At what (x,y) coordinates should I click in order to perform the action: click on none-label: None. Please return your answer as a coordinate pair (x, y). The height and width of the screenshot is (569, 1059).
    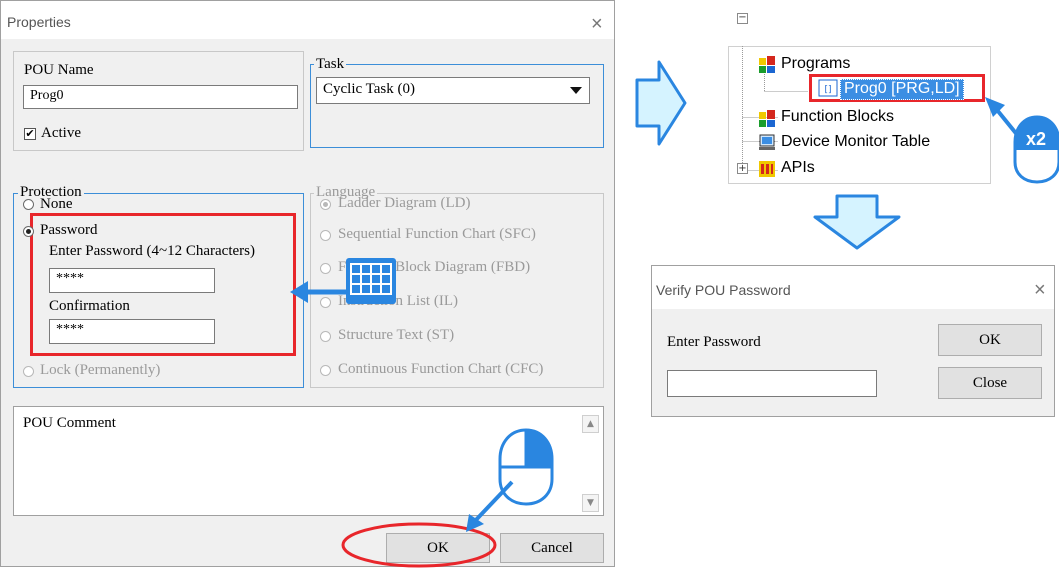
    Looking at the image, I should click on (56, 204).